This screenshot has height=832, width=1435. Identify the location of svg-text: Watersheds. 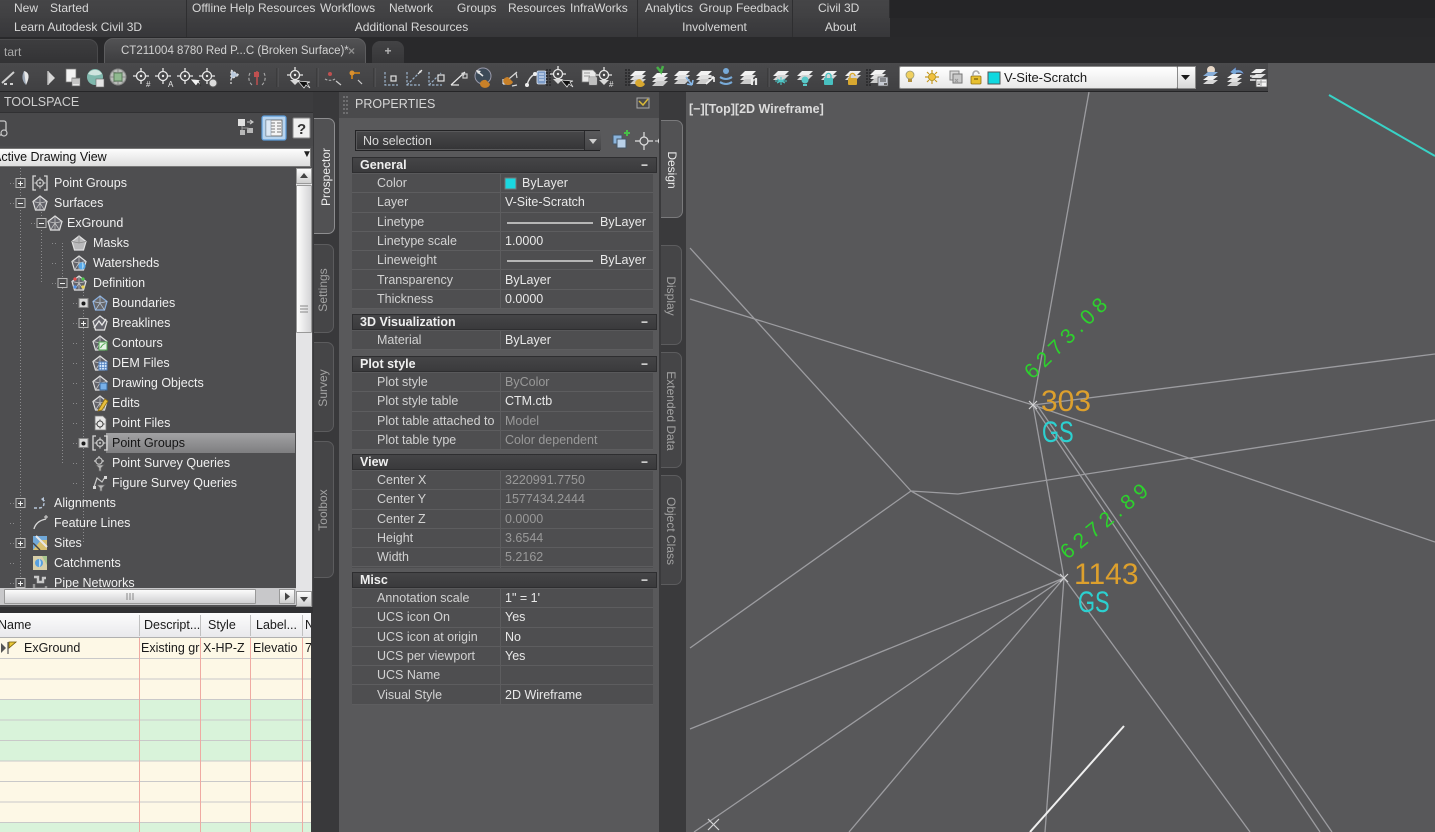
(126, 263).